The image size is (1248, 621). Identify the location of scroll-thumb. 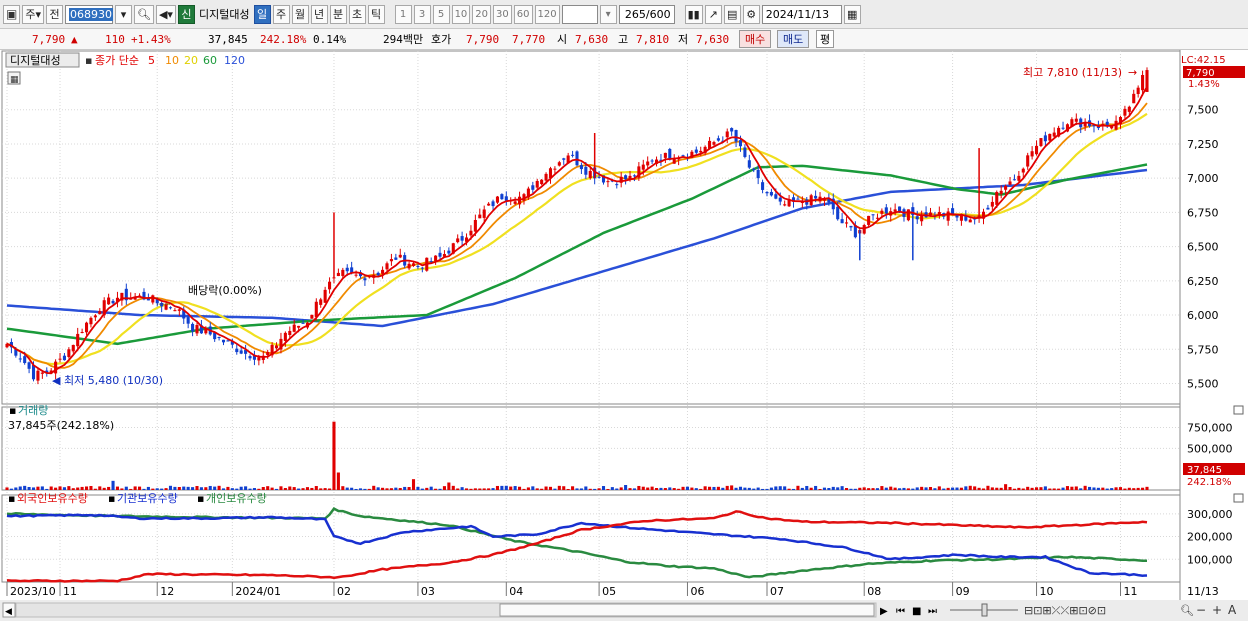
(687, 610).